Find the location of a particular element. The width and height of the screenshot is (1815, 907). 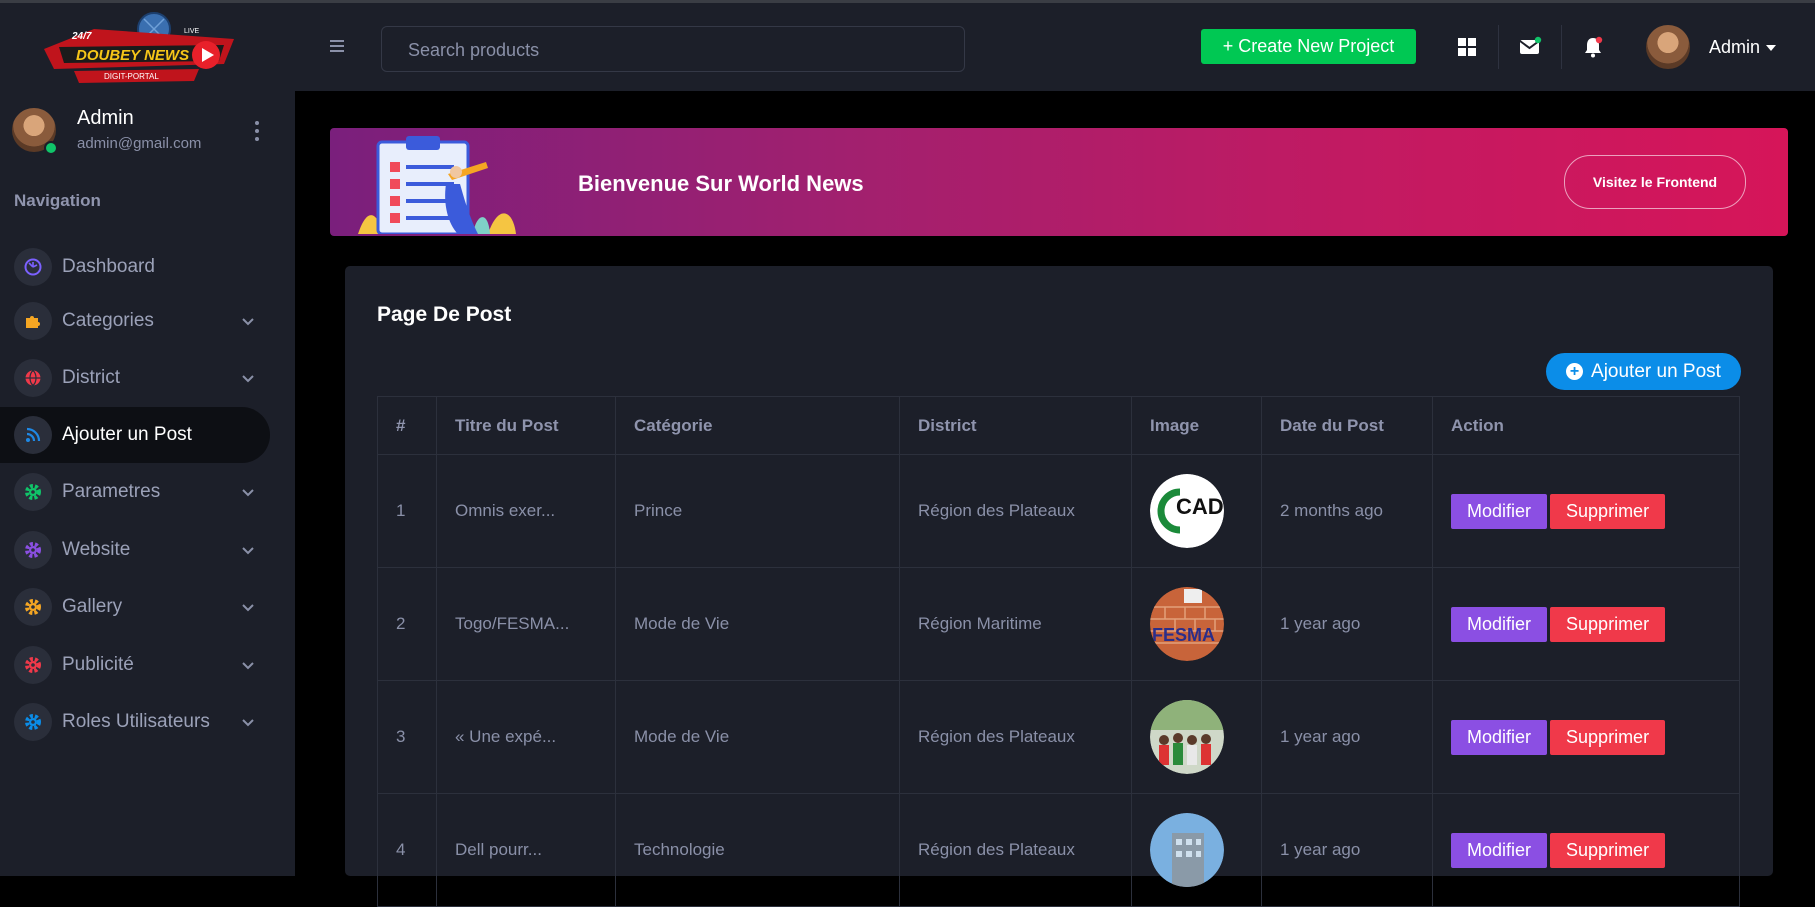

cell-district: Région Maritime is located at coordinates (1015, 624).